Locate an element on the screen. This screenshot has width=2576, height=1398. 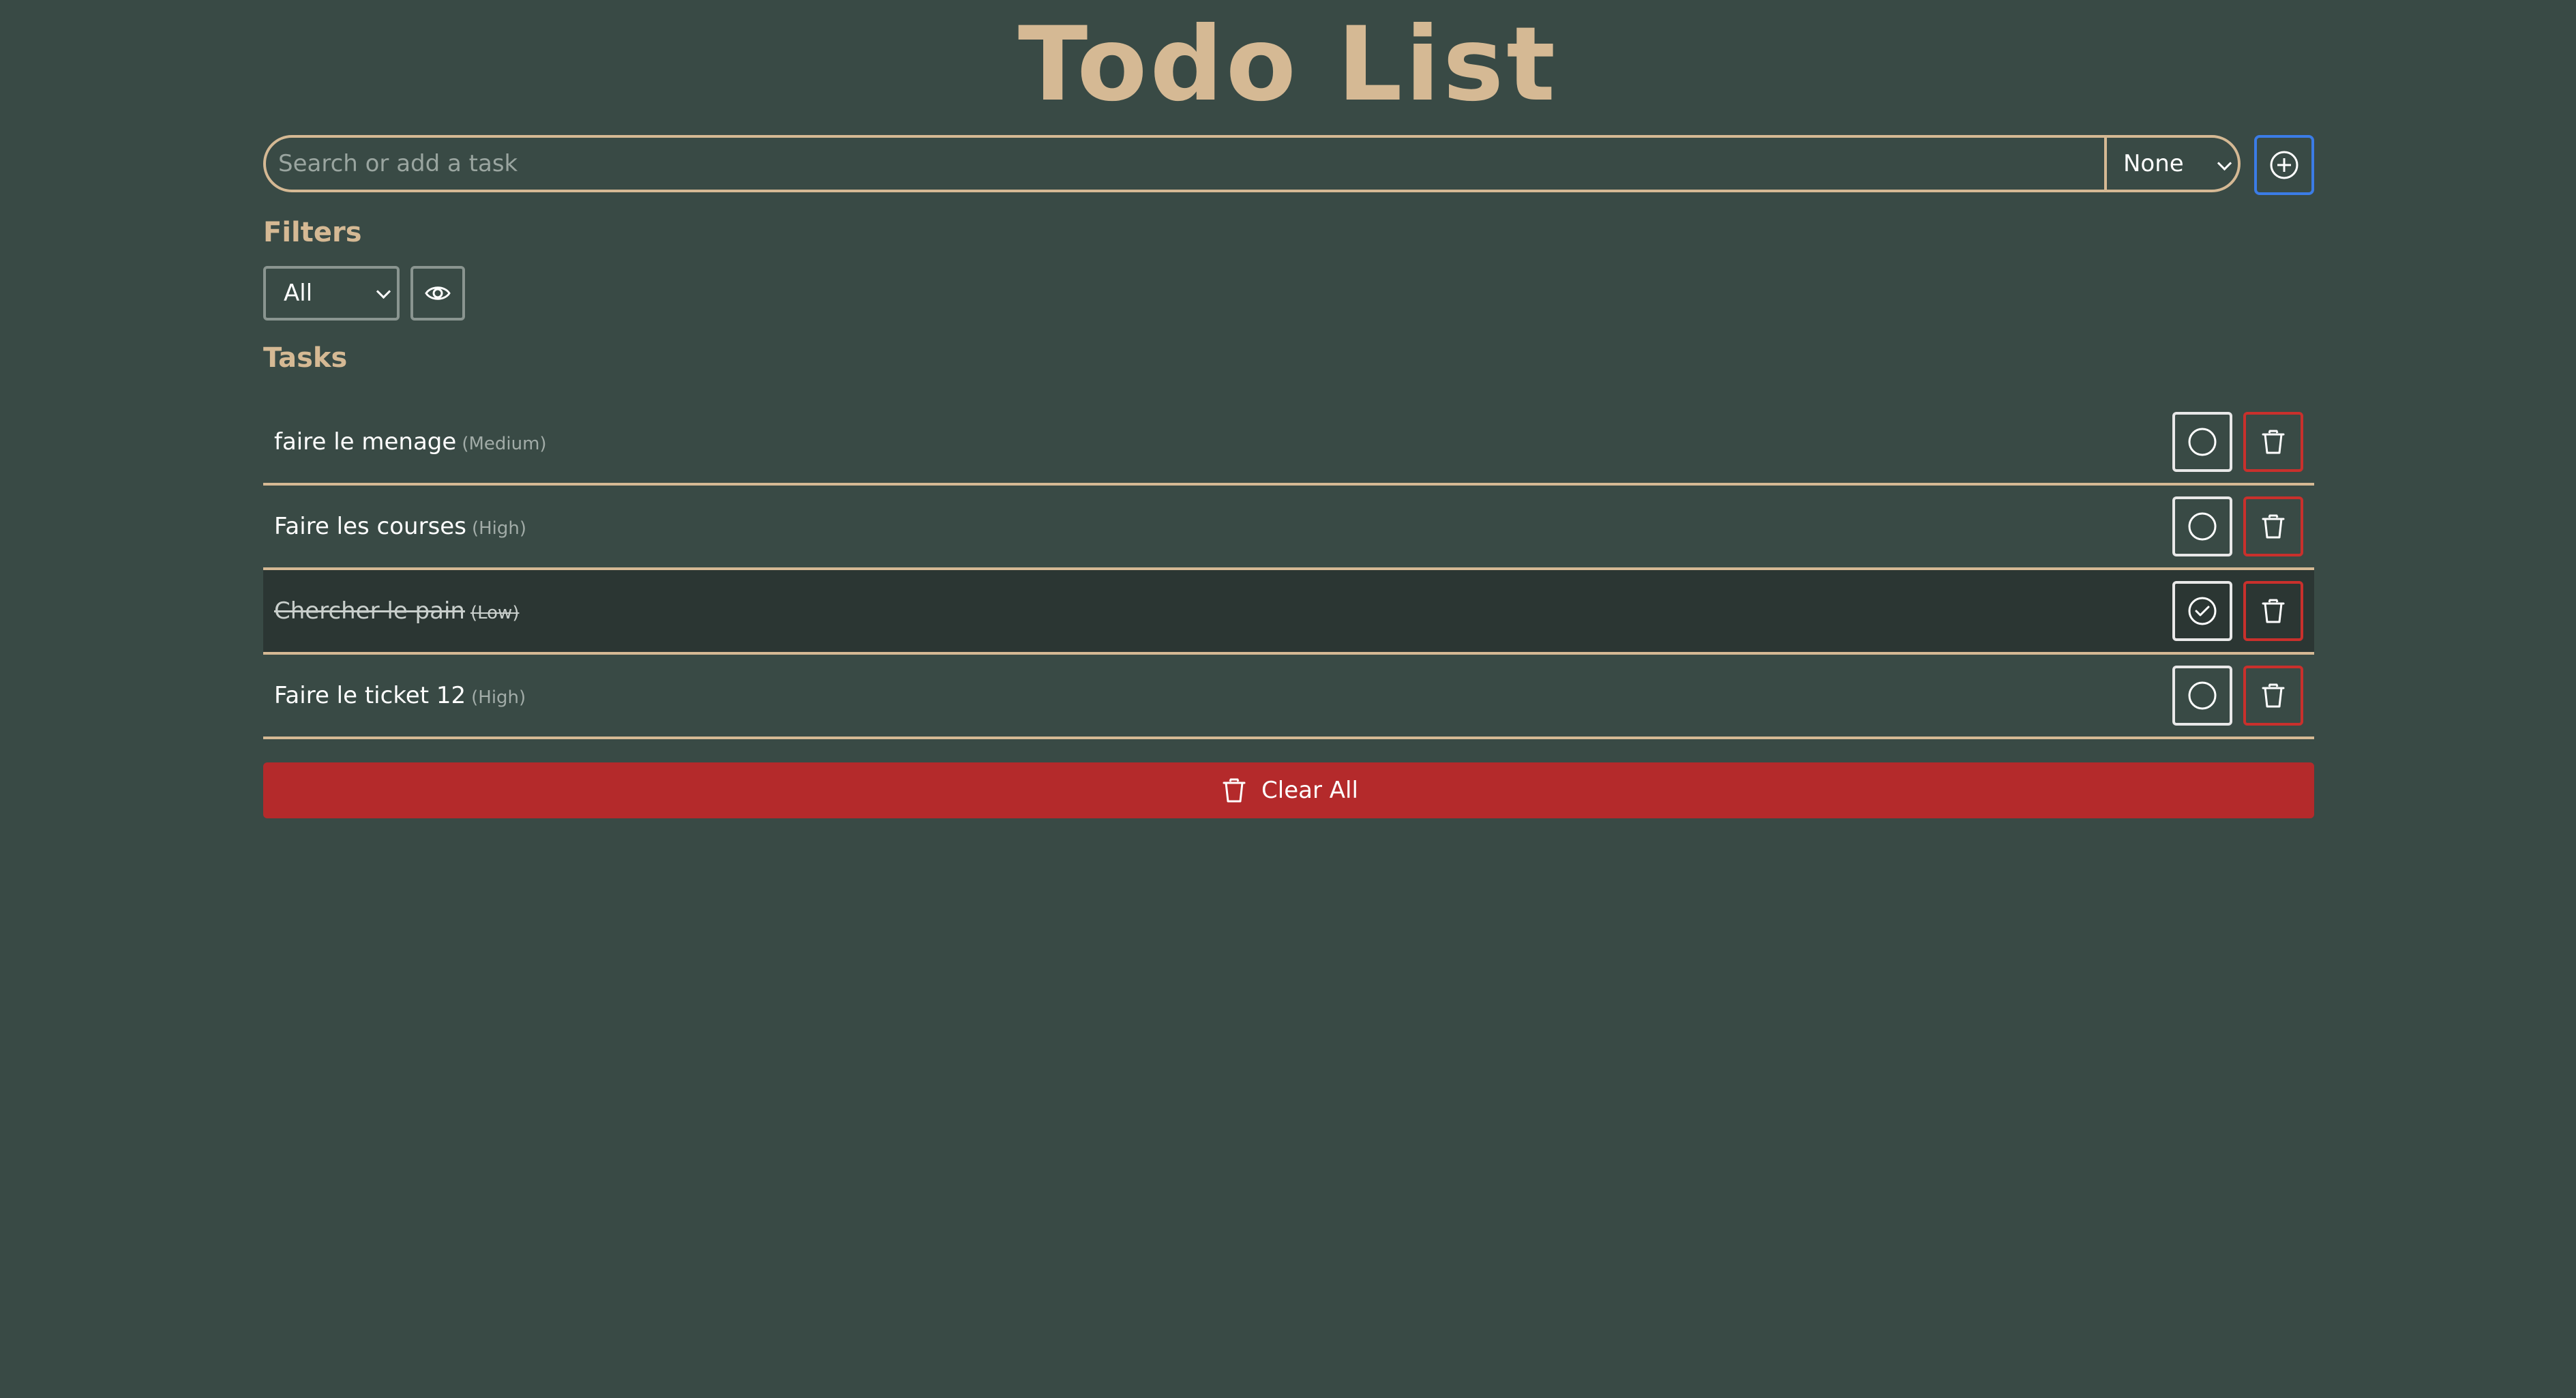
task-text: Faire les courses (High) is located at coordinates (400, 526).